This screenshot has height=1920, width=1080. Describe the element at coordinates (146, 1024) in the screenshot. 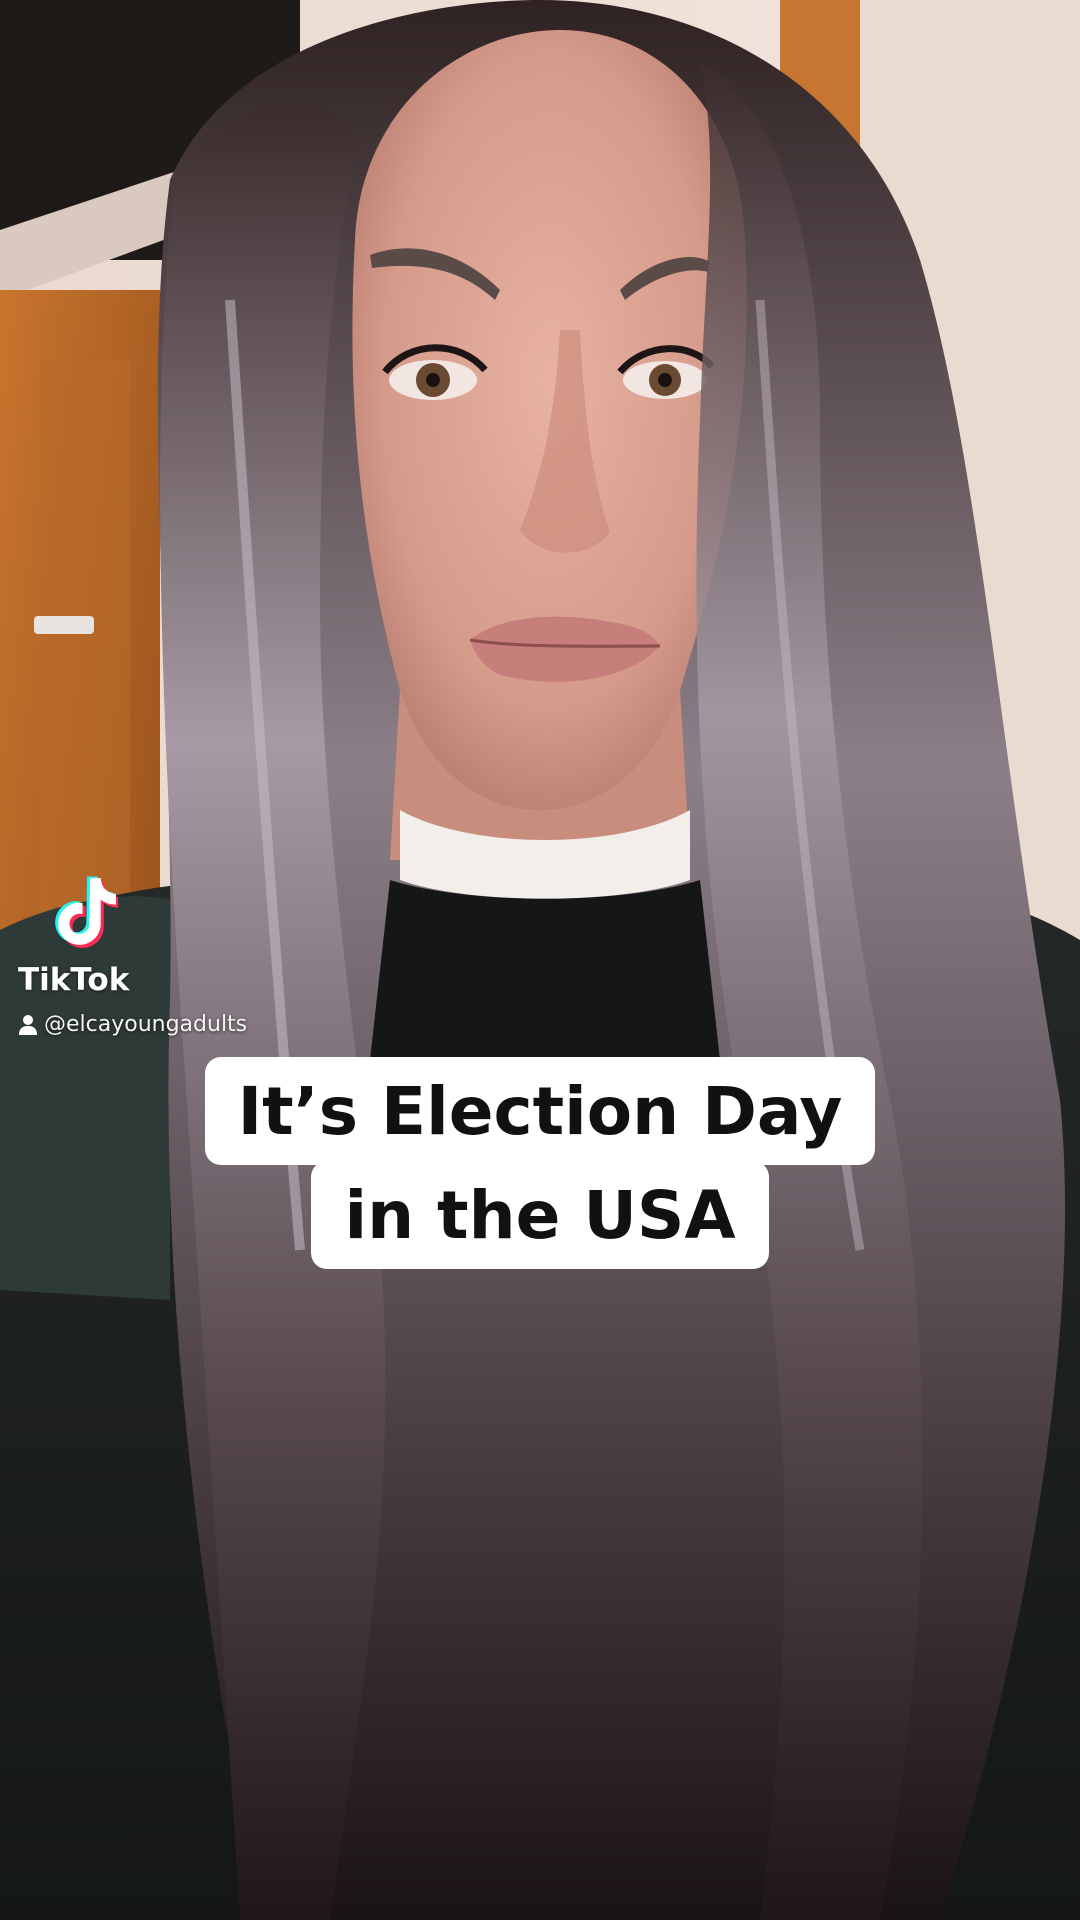

I see `creator-handle-text: @elcayoungadults` at that location.